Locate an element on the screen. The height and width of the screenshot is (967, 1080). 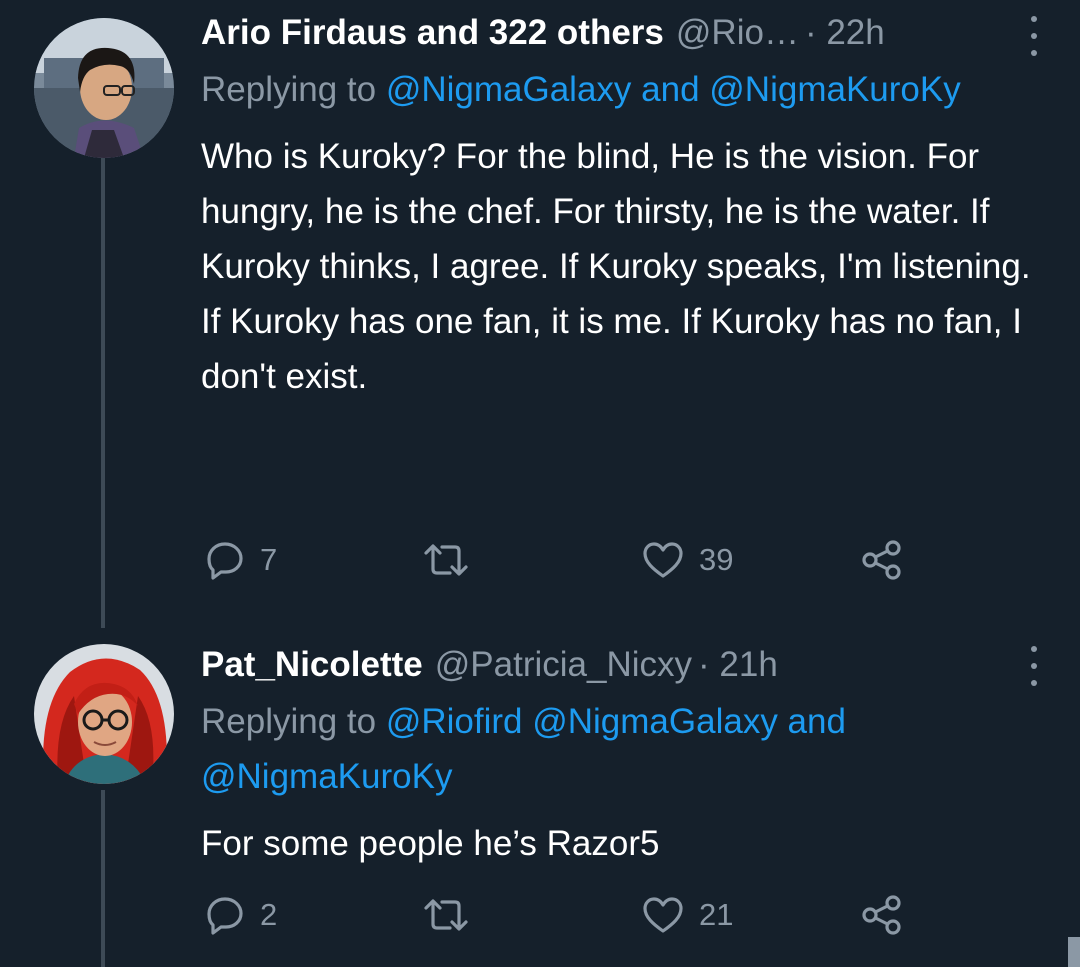
display-name: Pat_Nicolette is located at coordinates (312, 665).